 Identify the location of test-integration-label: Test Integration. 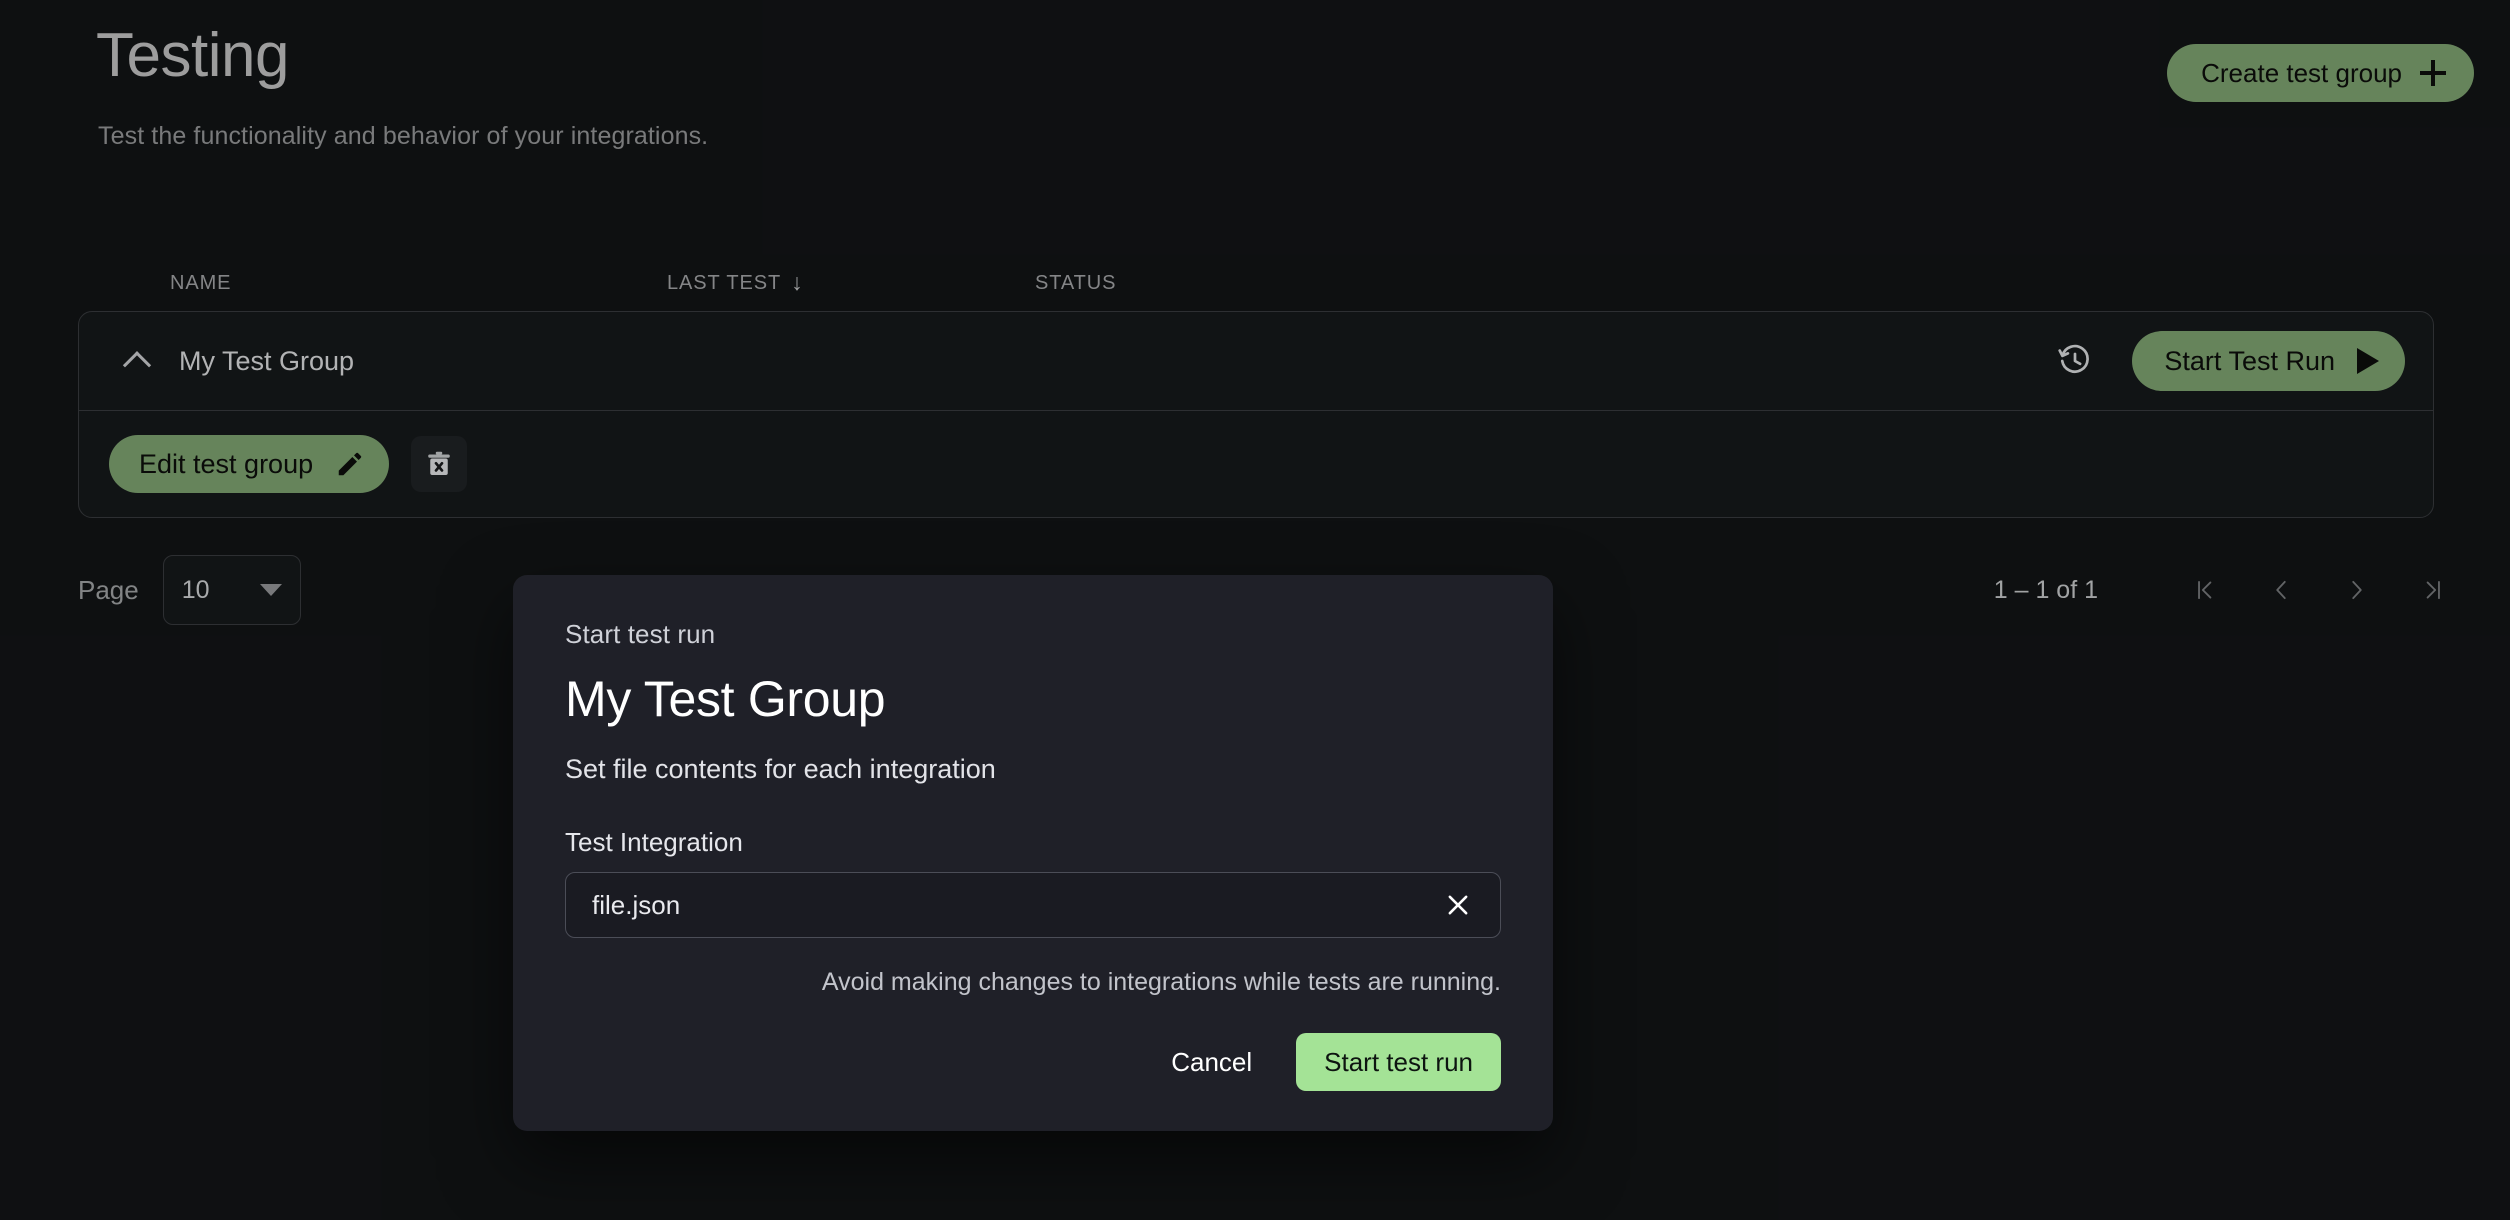
(654, 842).